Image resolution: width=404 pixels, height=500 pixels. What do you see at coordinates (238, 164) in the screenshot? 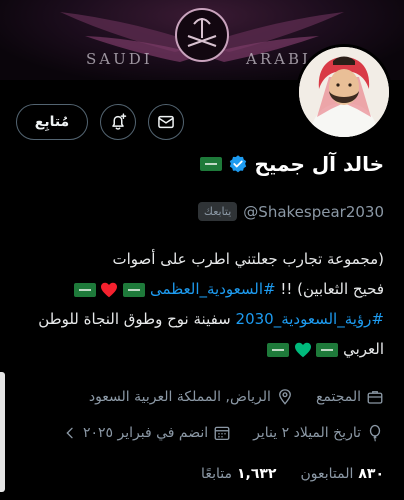
I see `verified-badge-icon` at bounding box center [238, 164].